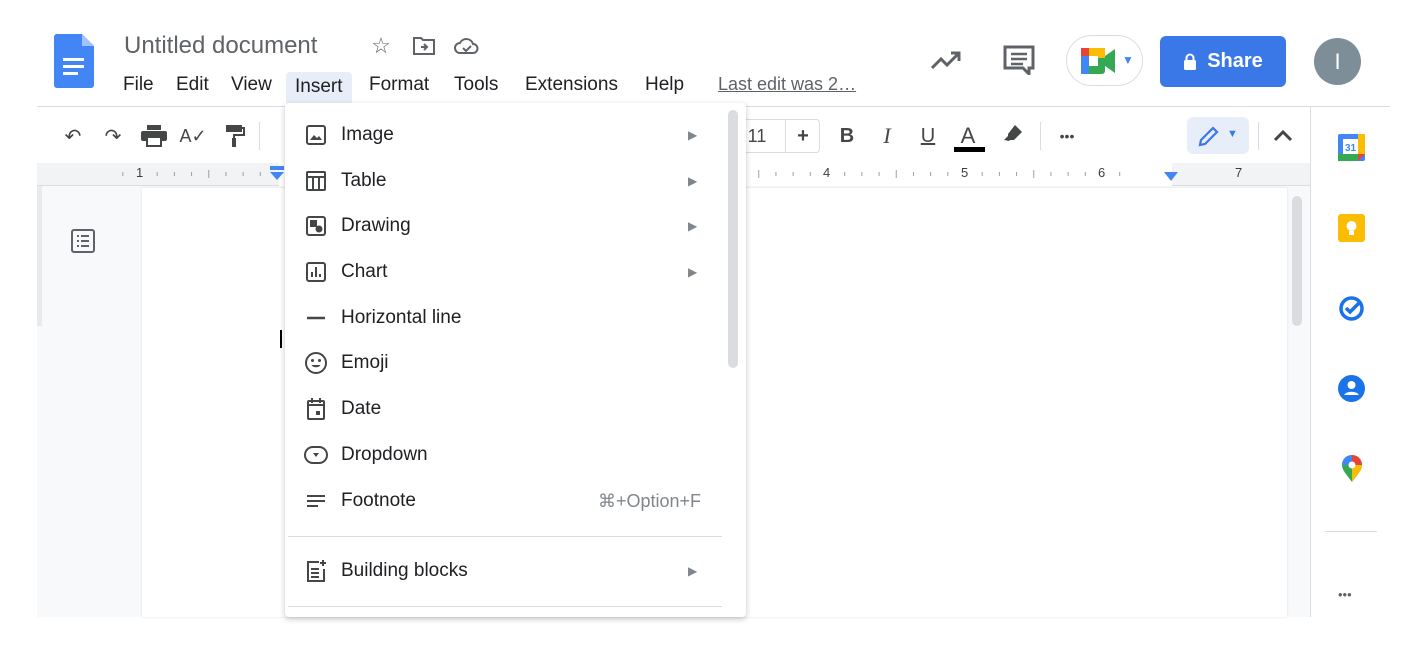 This screenshot has height=650, width=1427. What do you see at coordinates (277, 174) in the screenshot?
I see `left-indent-marker` at bounding box center [277, 174].